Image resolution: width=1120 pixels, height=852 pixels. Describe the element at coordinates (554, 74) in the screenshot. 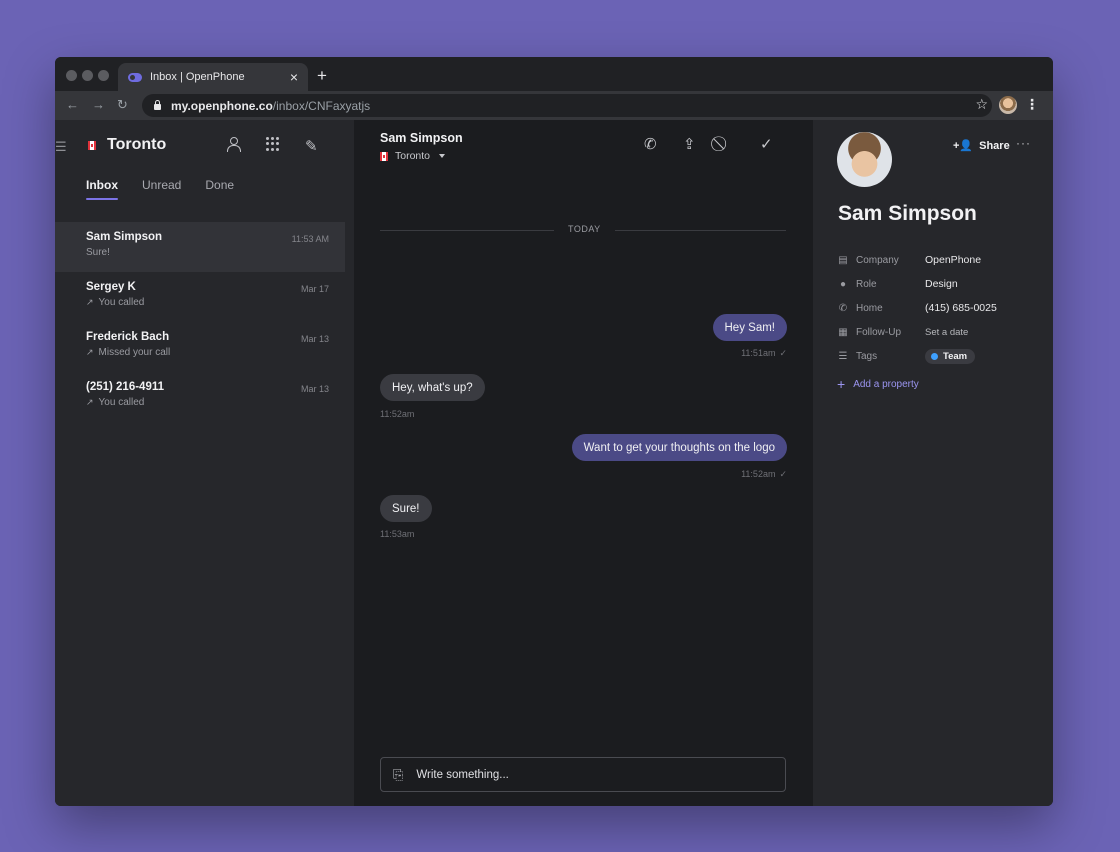

I see `tab-strip: Inbox | OpenPhone × +` at that location.